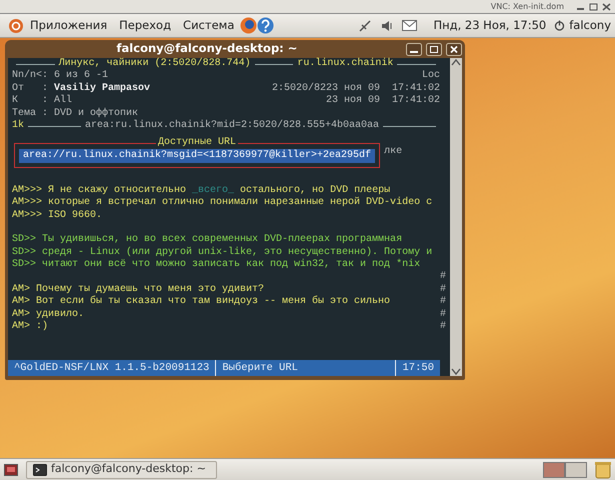 This screenshot has height=480, width=615. I want to click on logo-icon, so click(16, 26).